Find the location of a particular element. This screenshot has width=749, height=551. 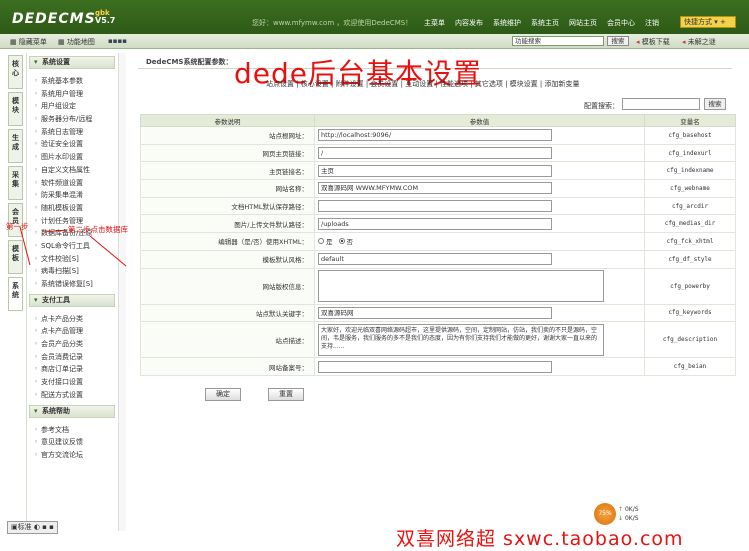

menu-item: 系统用户管理 is located at coordinates (72, 94).